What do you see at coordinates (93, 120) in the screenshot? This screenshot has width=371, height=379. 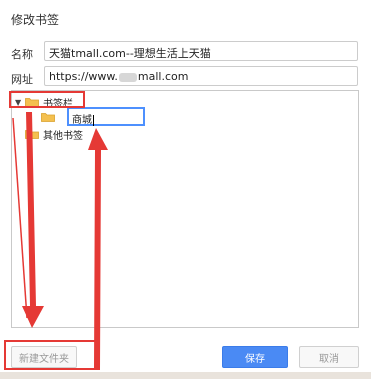 I see `text-caret` at bounding box center [93, 120].